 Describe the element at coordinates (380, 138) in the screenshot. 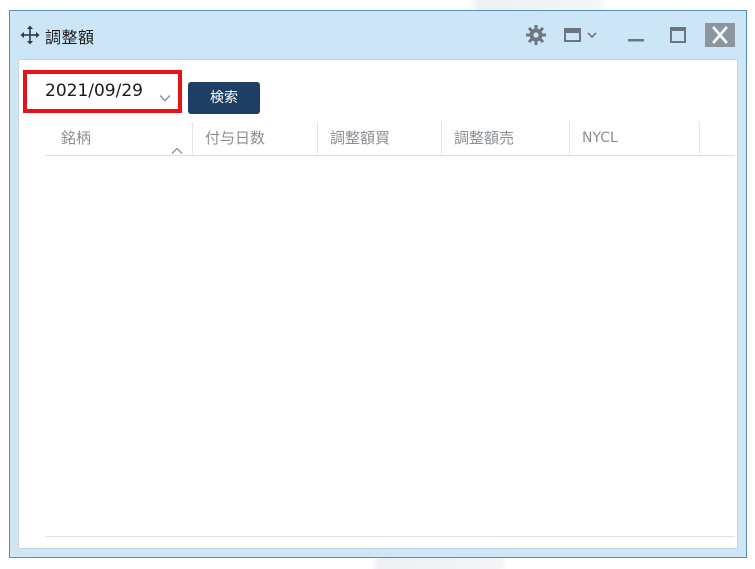

I see `column-header-adjust-buy: 調整額買` at that location.